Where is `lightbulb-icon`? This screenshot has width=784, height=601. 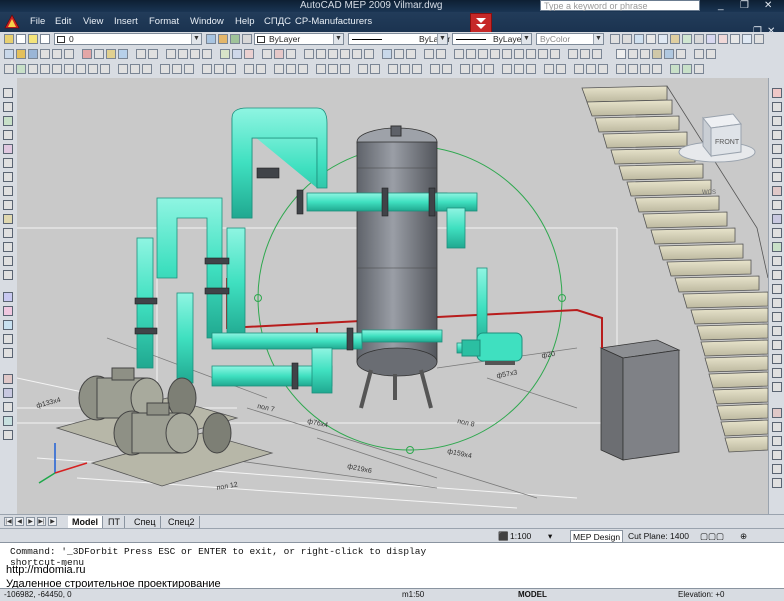
lightbulb-icon is located at coordinates (21, 39).